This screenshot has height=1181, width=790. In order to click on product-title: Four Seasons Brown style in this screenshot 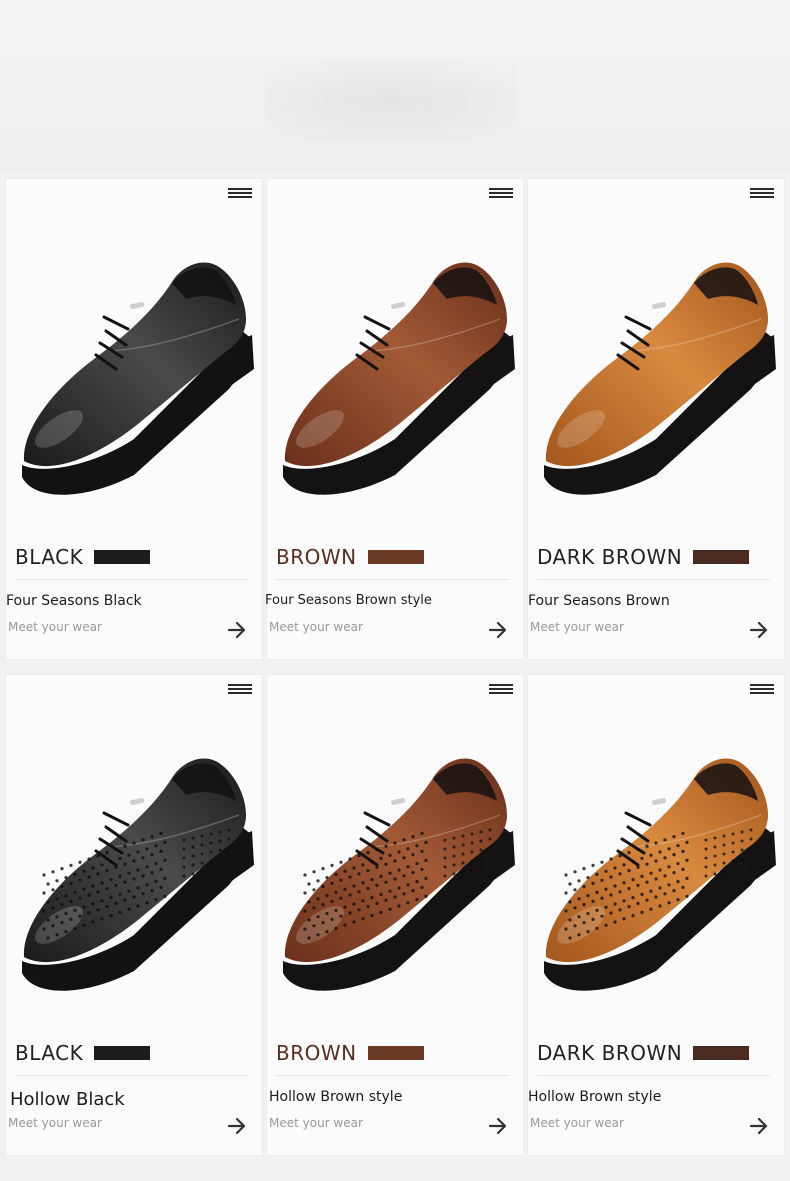, I will do `click(348, 600)`.